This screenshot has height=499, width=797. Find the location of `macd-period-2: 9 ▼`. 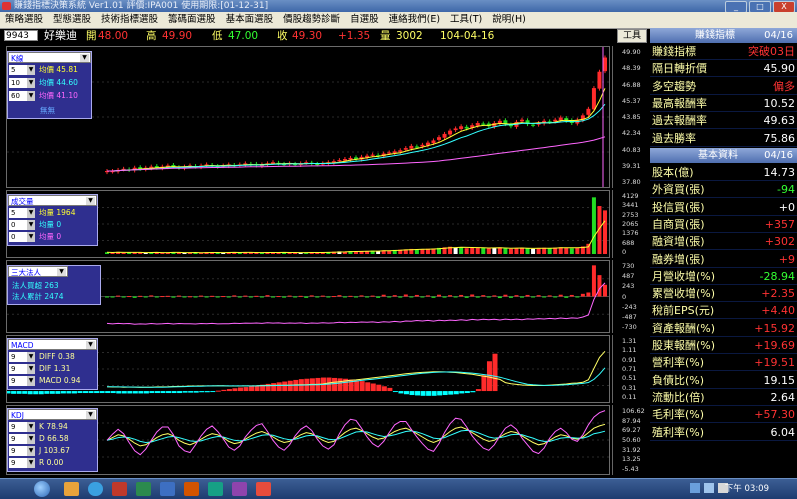

macd-period-2: 9 ▼ is located at coordinates (22, 369).